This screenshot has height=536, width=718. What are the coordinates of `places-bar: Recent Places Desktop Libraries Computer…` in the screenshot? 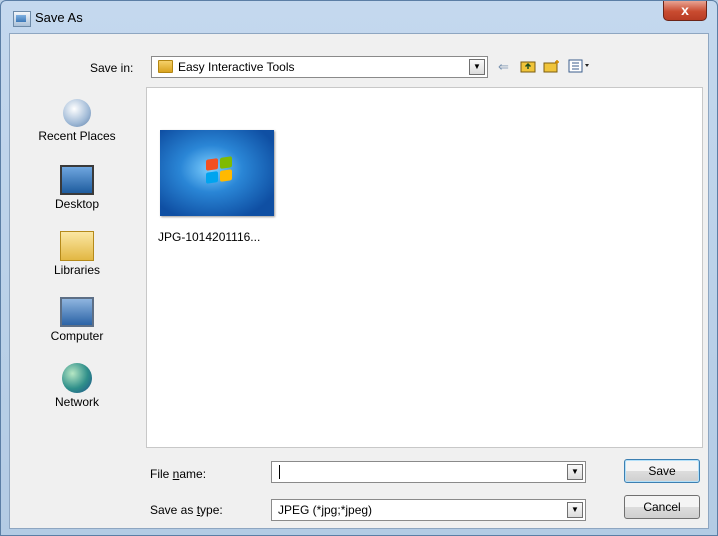 It's located at (77, 268).